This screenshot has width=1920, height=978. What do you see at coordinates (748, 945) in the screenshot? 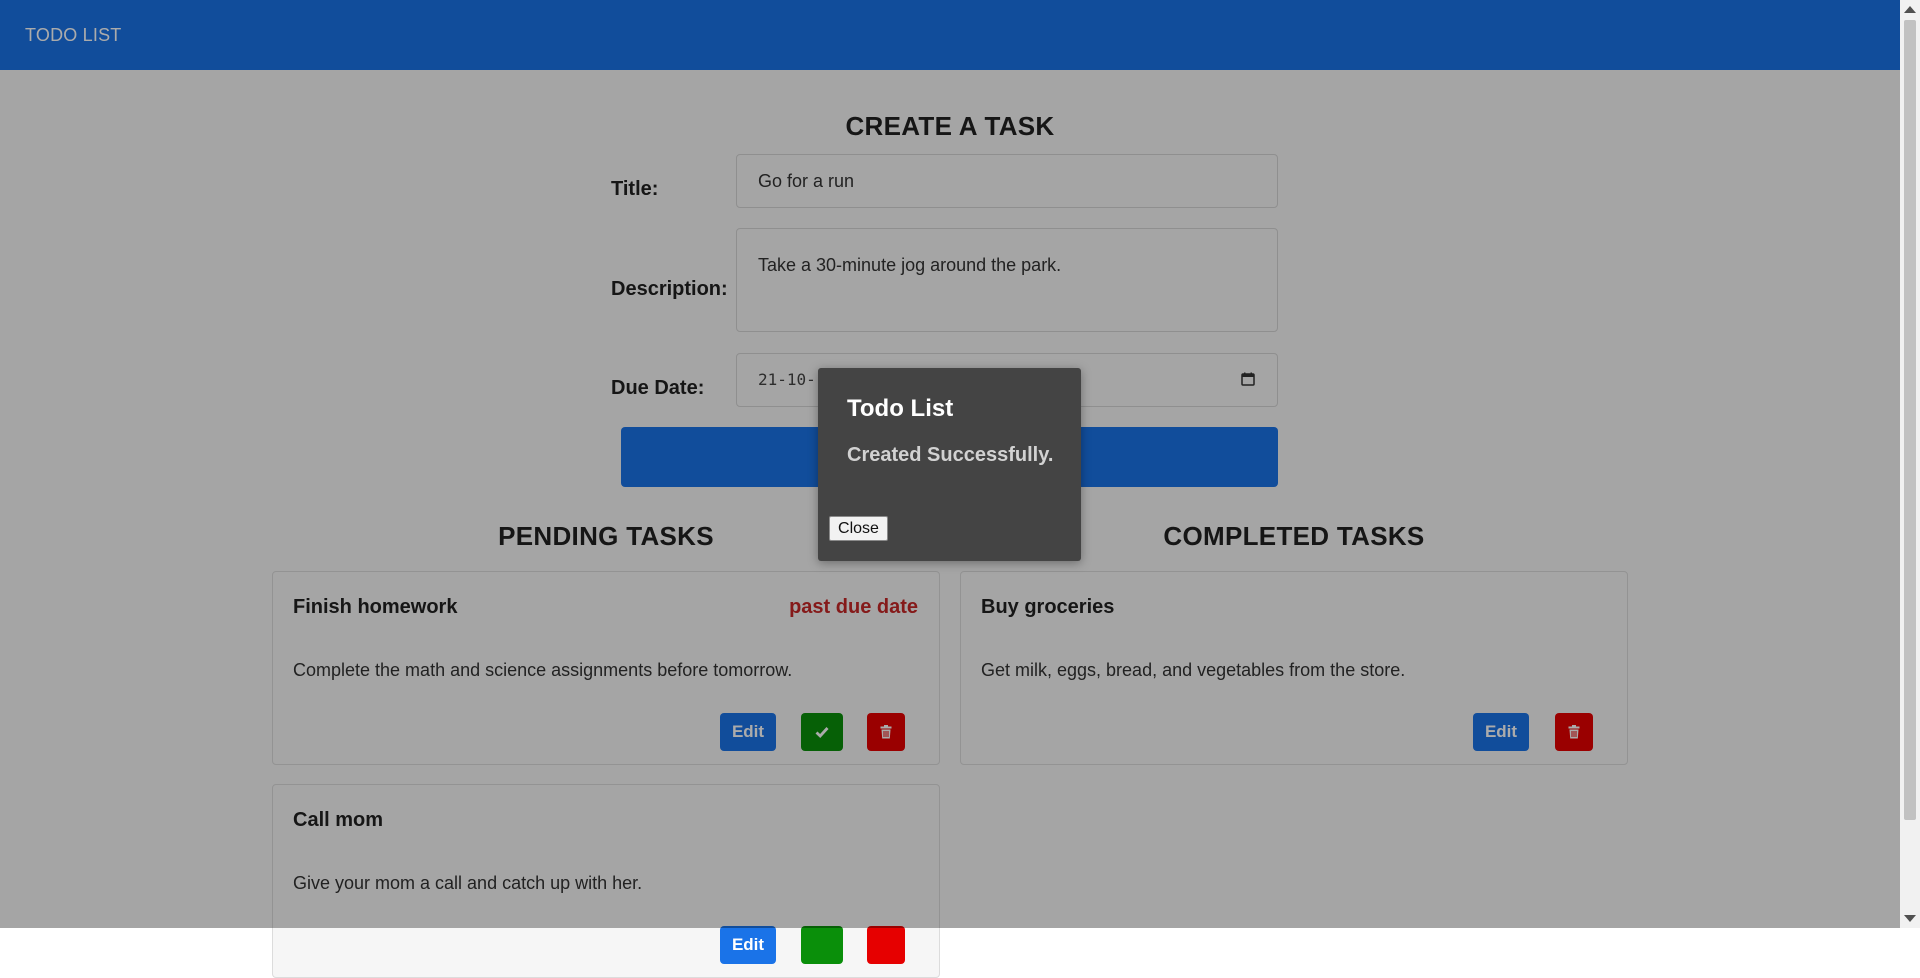
I see `edit-button: Edit` at bounding box center [748, 945].